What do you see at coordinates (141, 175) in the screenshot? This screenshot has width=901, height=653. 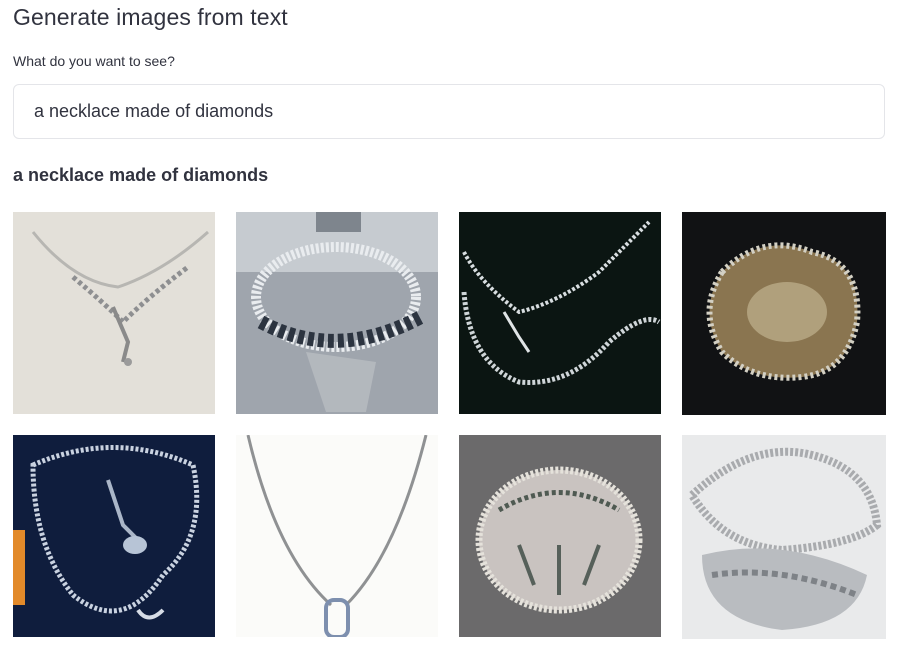 I see `result-heading: a necklace made of diamonds` at bounding box center [141, 175].